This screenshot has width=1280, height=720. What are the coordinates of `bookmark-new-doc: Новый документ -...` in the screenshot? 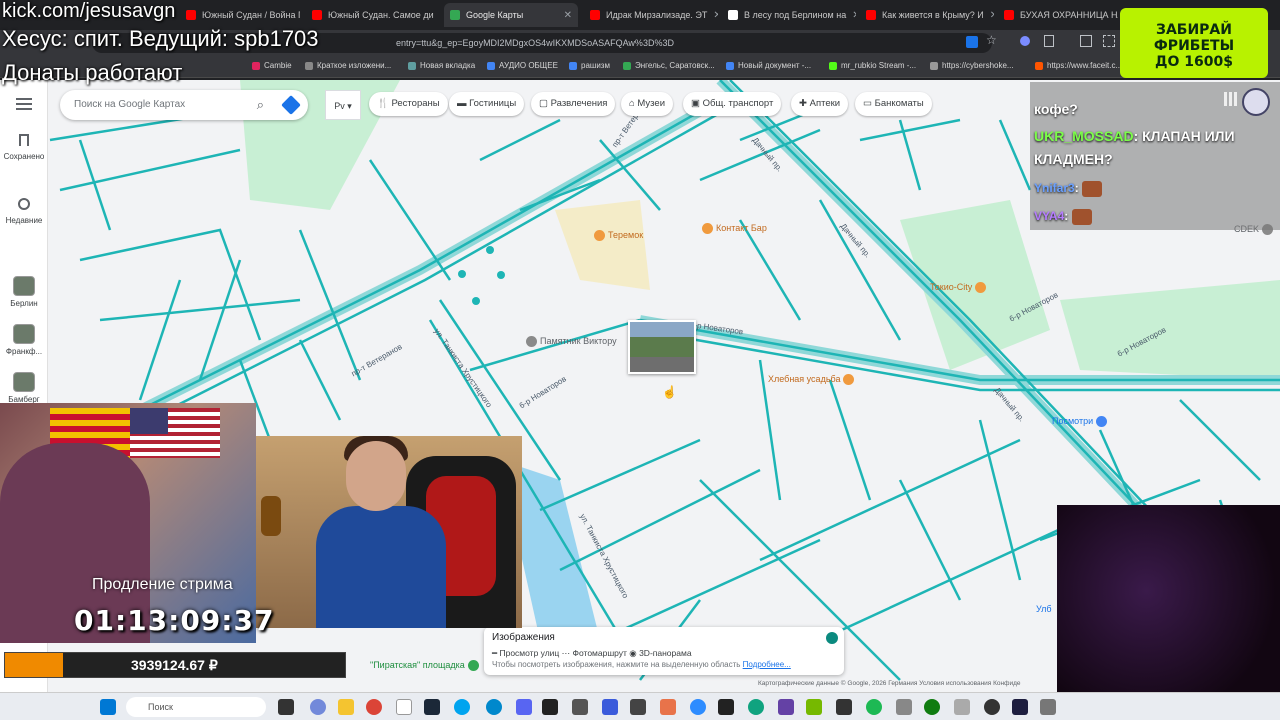 It's located at (768, 65).